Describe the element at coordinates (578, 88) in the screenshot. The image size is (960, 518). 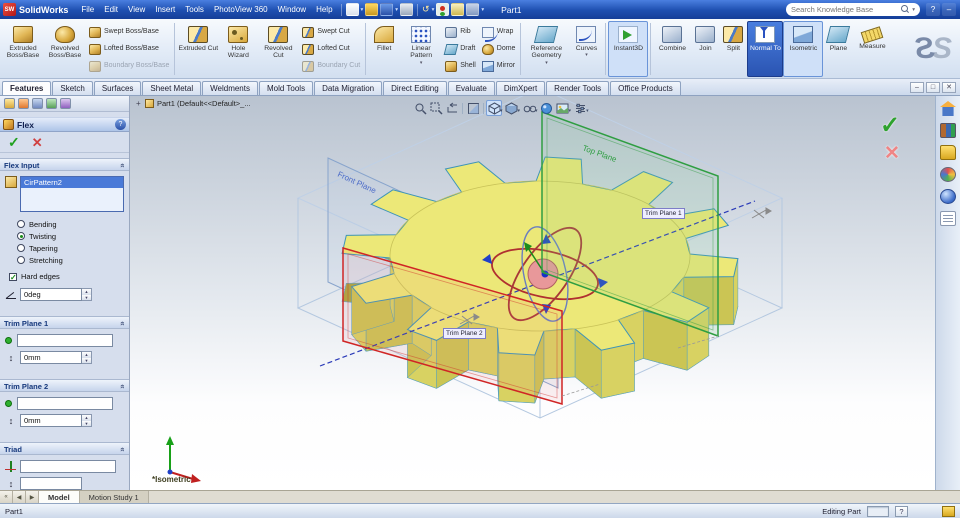
I see `command-tab: Render Tools` at that location.